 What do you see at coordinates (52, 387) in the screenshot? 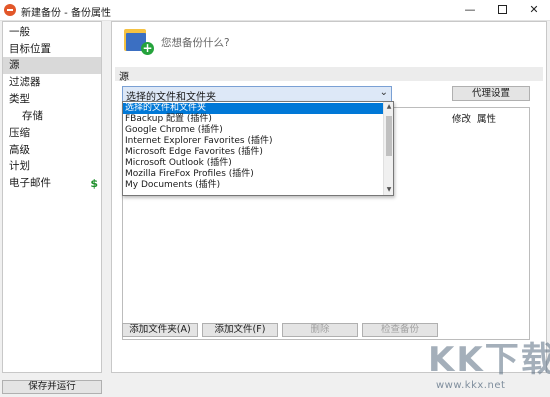
I see `save-and-run-button: 保存并运行` at bounding box center [52, 387].